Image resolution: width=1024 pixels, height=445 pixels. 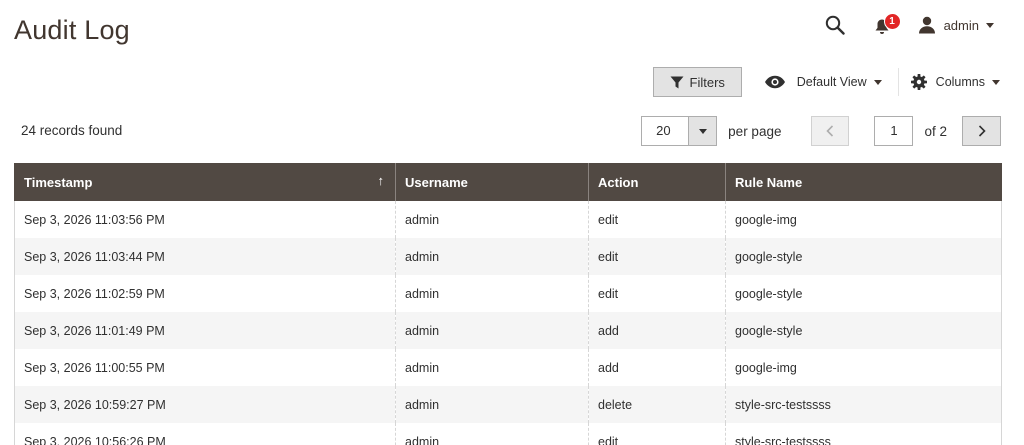 What do you see at coordinates (205, 219) in the screenshot?
I see `cell-timestamp: Sep 3, 2026 11:03:56 PM` at bounding box center [205, 219].